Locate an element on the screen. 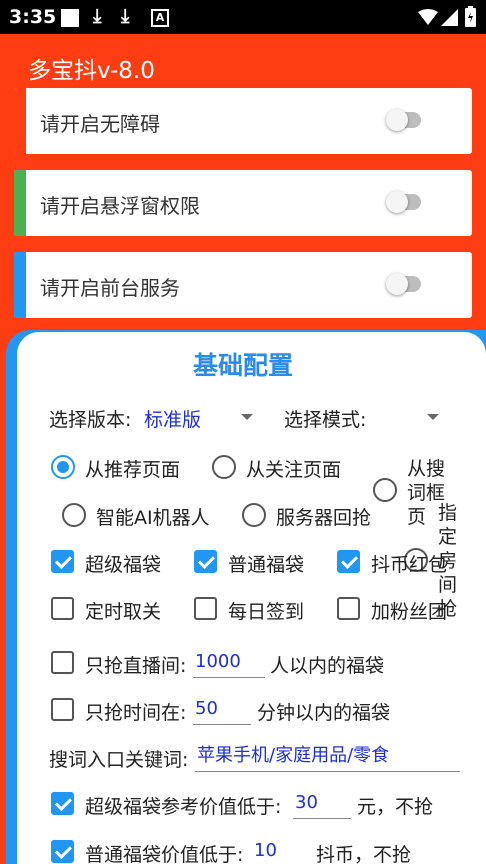  checkbox-daily-checkin-label: 每日签到 is located at coordinates (266, 612).